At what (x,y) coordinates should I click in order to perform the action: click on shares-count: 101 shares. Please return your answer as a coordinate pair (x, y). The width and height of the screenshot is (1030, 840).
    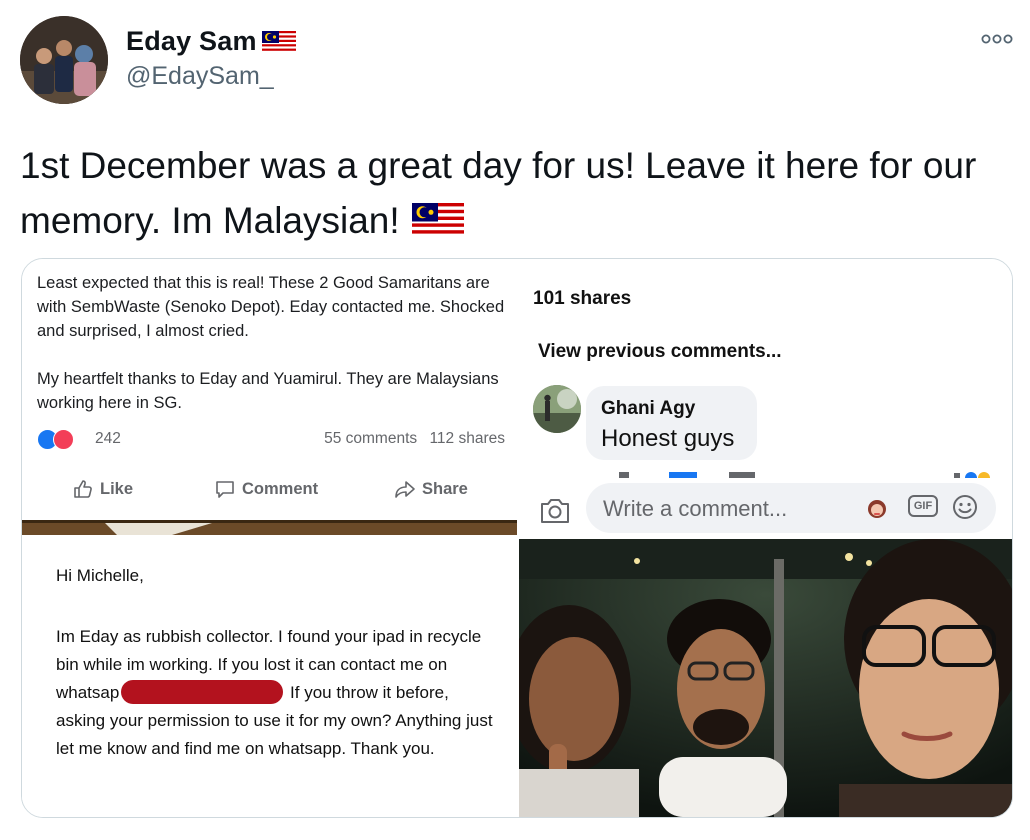
    Looking at the image, I should click on (582, 298).